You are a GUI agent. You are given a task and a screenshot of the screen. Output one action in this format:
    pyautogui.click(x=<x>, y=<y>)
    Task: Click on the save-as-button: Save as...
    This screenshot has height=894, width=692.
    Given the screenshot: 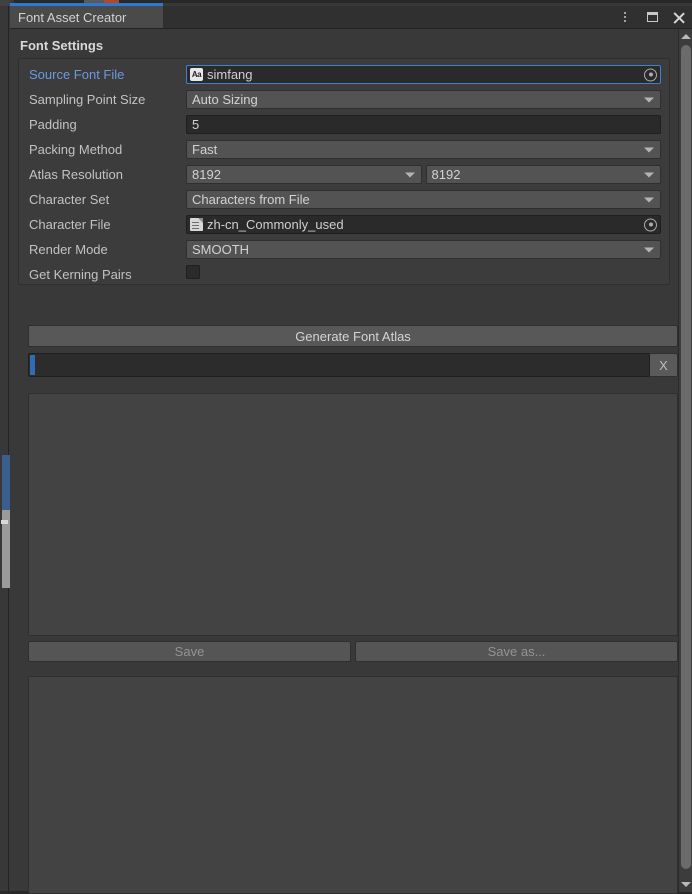 What is the action you would take?
    pyautogui.click(x=516, y=651)
    